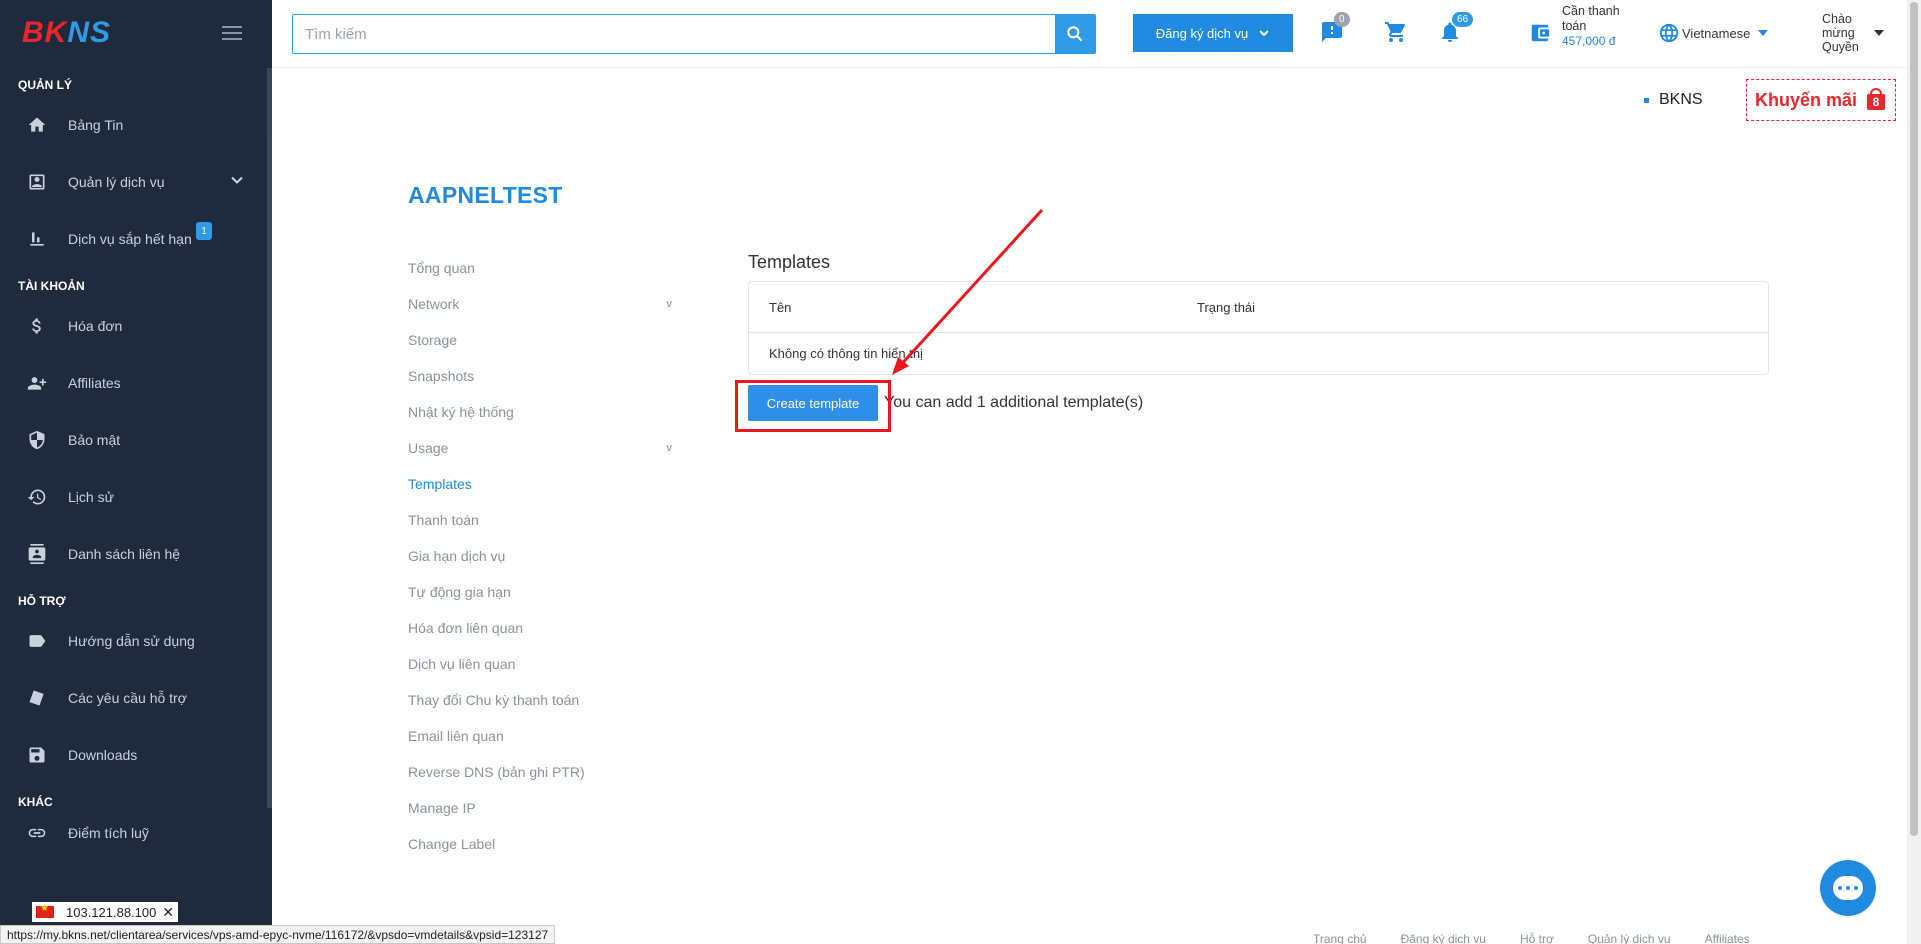  I want to click on language-selector: Vietnamese, so click(1713, 33).